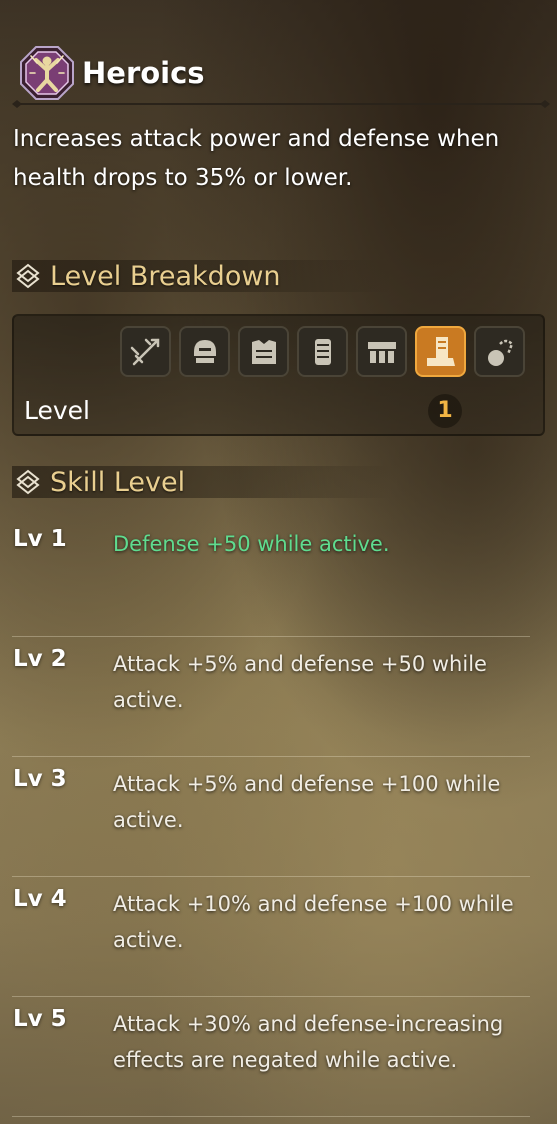  I want to click on skill-name: Heroics, so click(143, 73).